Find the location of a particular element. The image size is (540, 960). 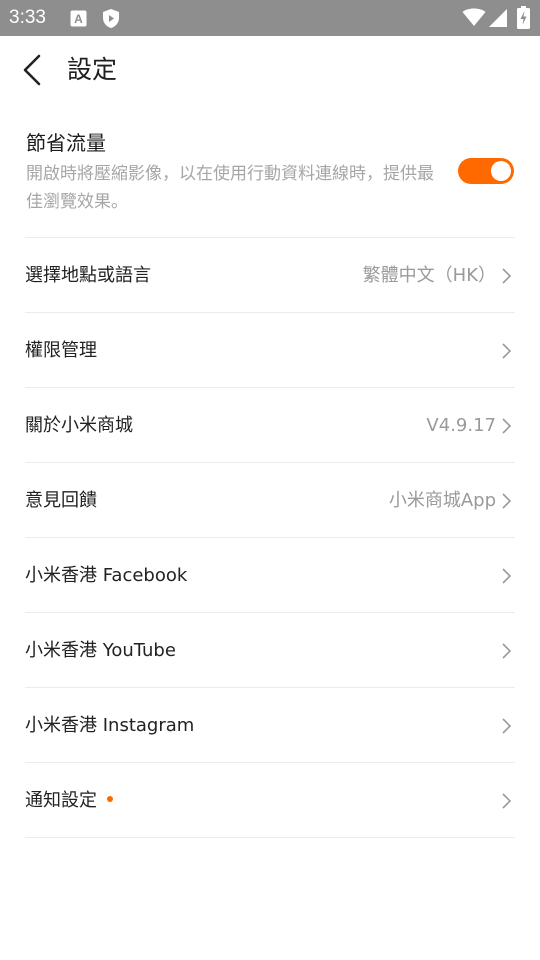

setting-label-wrap: 通知設定 is located at coordinates (69, 800).